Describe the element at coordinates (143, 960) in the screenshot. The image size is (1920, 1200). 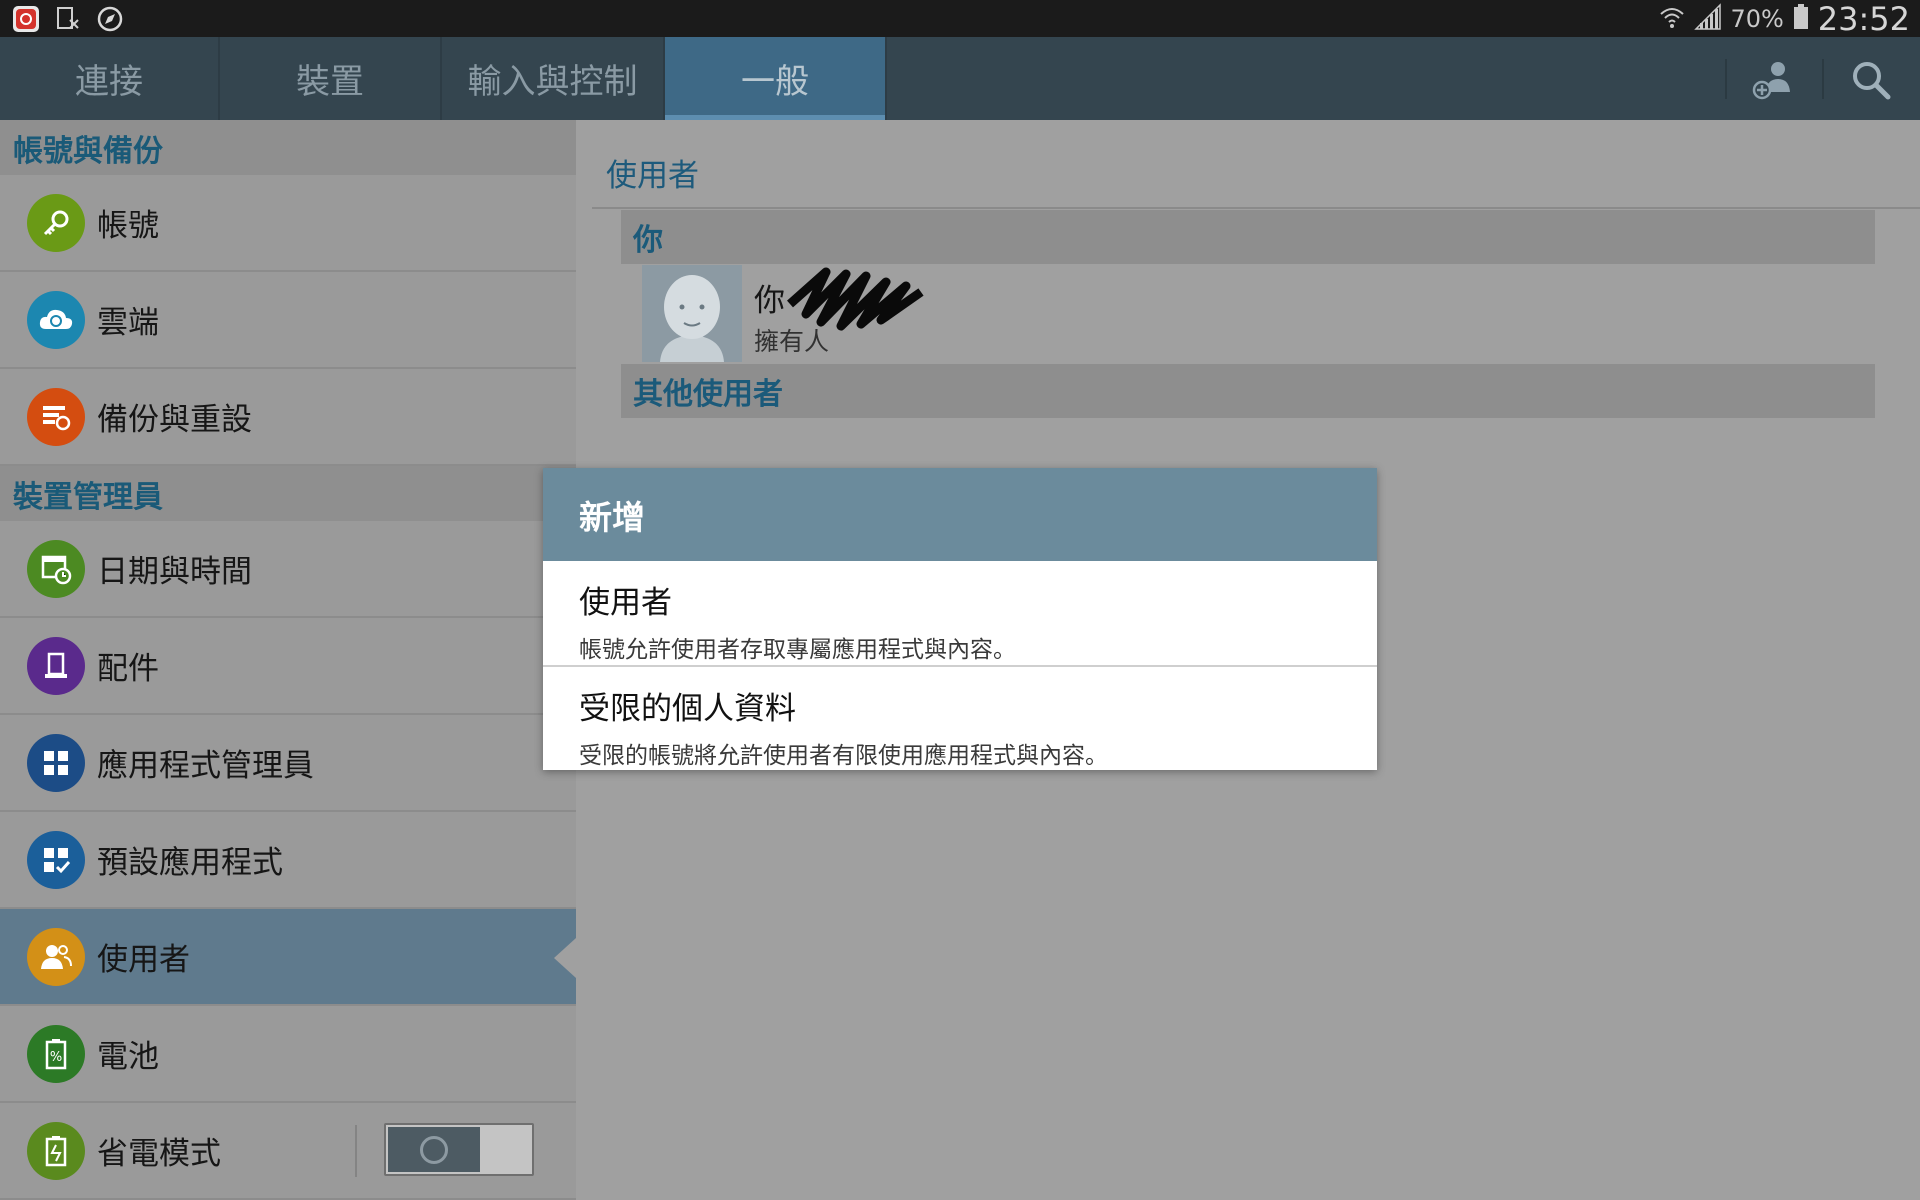
I see `sidebar-item-label: 使用者` at that location.